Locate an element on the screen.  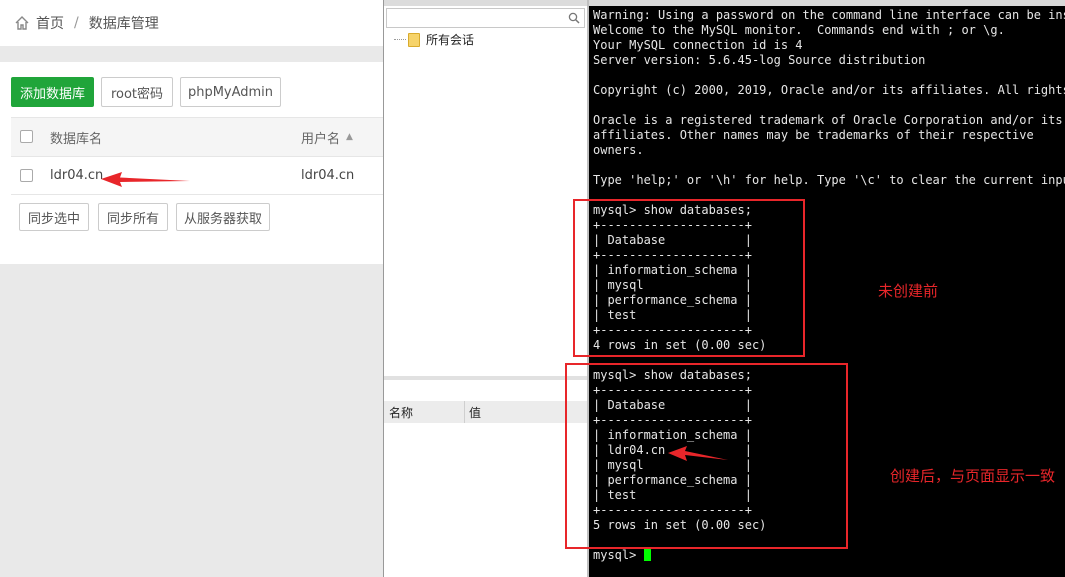
terminal-cursor is located at coordinates (647, 554).